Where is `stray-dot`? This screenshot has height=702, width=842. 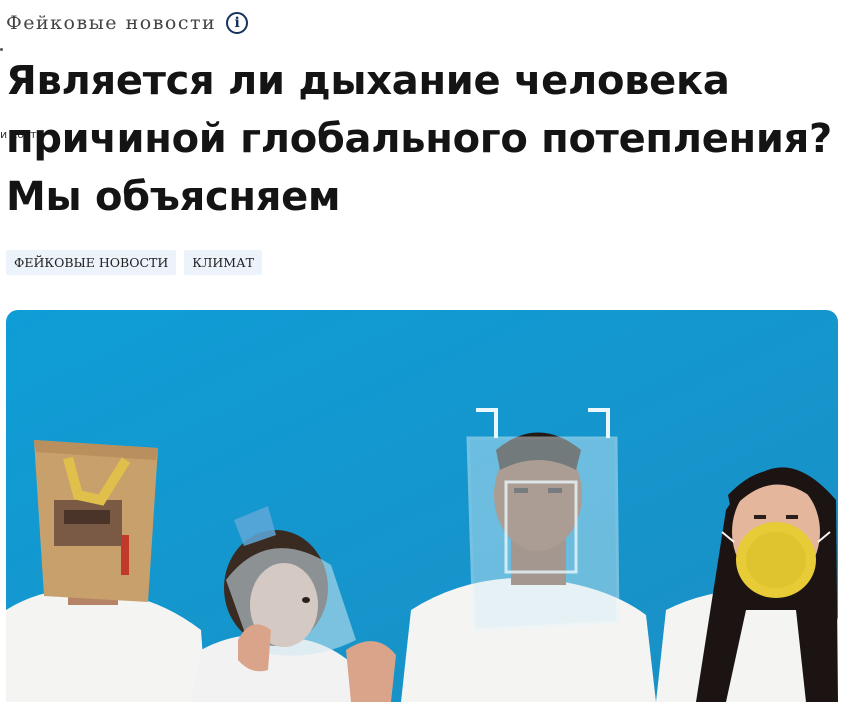
stray-dot is located at coordinates (1, 49).